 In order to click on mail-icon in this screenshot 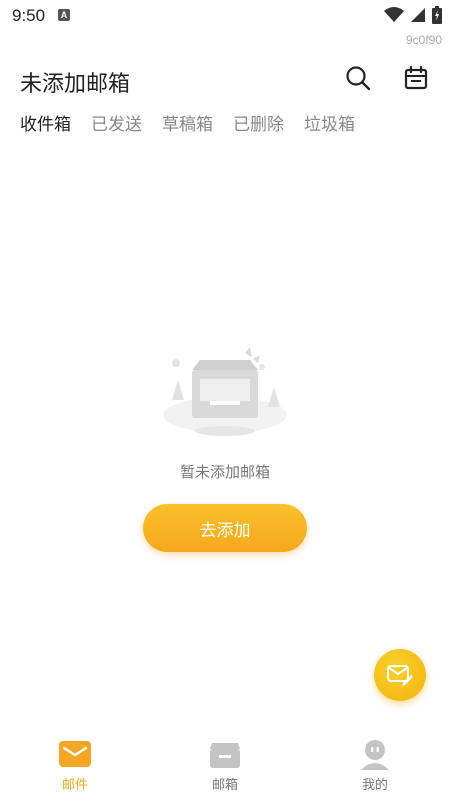, I will do `click(75, 754)`.